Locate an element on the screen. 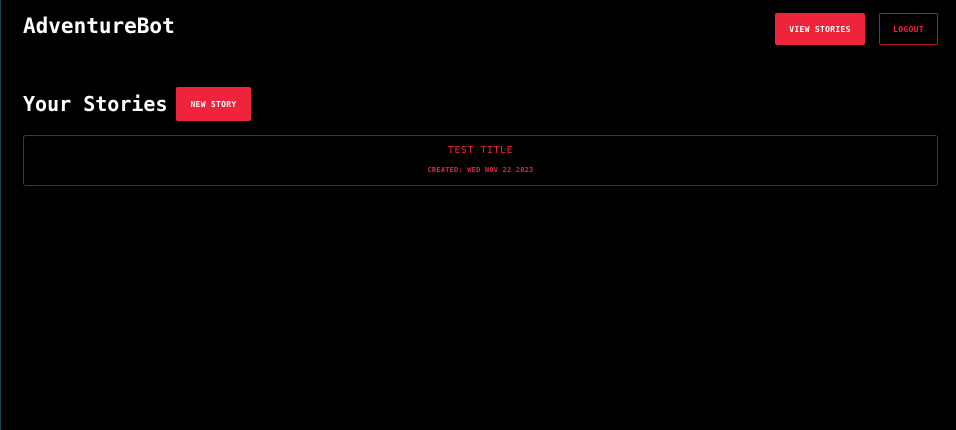  story-created-date: CREATED: WED NOV 22 2023 is located at coordinates (480, 170).